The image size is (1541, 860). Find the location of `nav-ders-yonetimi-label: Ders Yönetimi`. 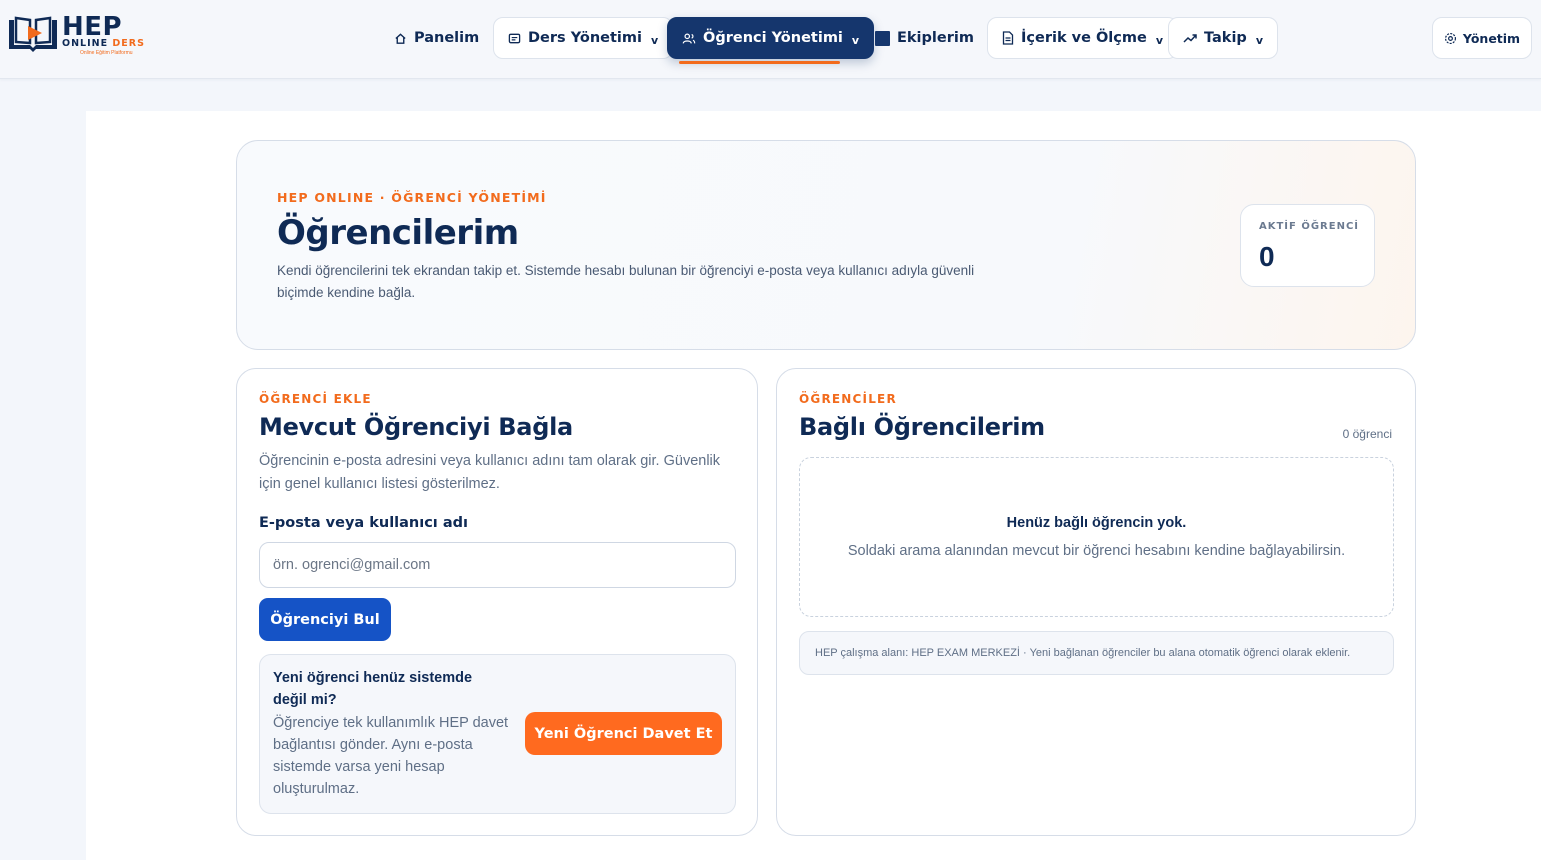

nav-ders-yonetimi-label: Ders Yönetimi is located at coordinates (585, 38).